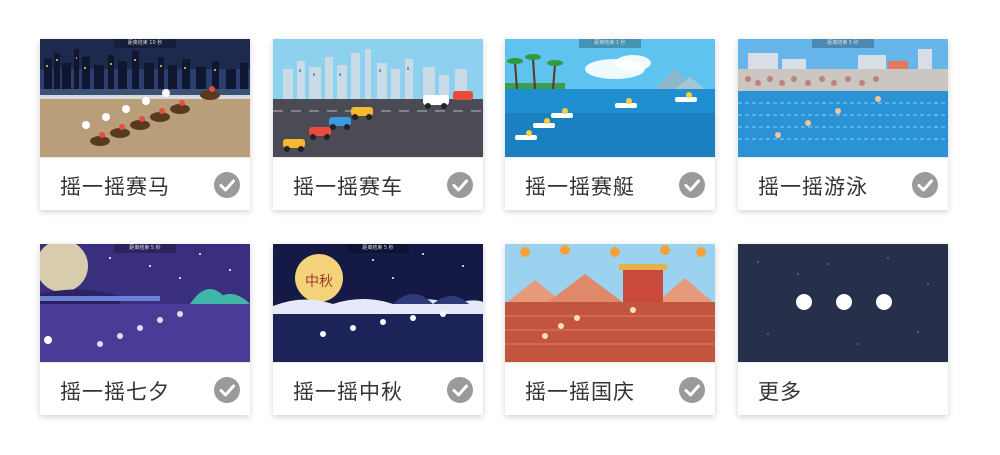 The height and width of the screenshot is (455, 1000). I want to click on game-title: 摇一摇中秋, so click(348, 392).